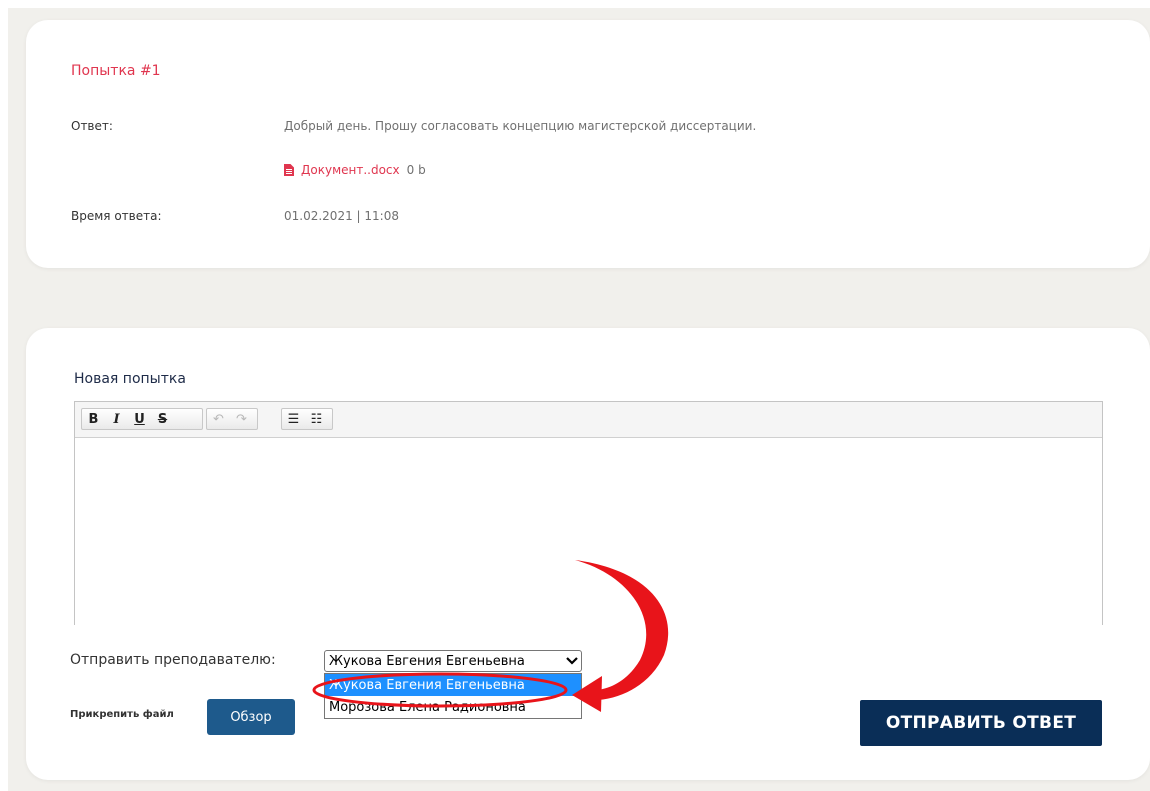  Describe the element at coordinates (173, 660) in the screenshot. I see `send-to-teacher-label: Отправить преподавателю:` at that location.